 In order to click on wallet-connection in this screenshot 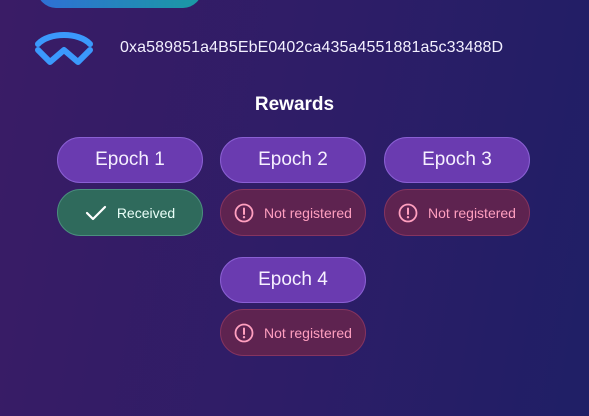, I will do `click(64, 49)`.